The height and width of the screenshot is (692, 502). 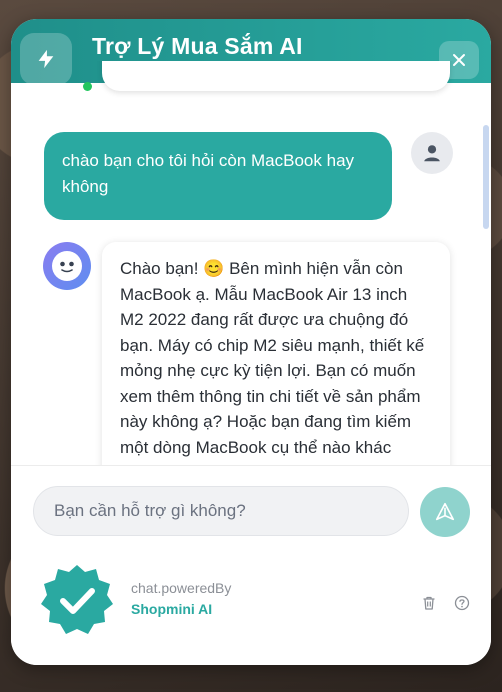 I want to click on help-icon, so click(x=462, y=603).